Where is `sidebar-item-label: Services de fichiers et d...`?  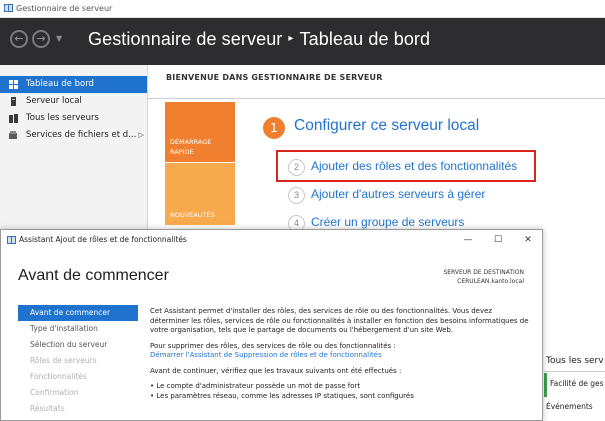 sidebar-item-label: Services de fichiers et d... is located at coordinates (81, 135).